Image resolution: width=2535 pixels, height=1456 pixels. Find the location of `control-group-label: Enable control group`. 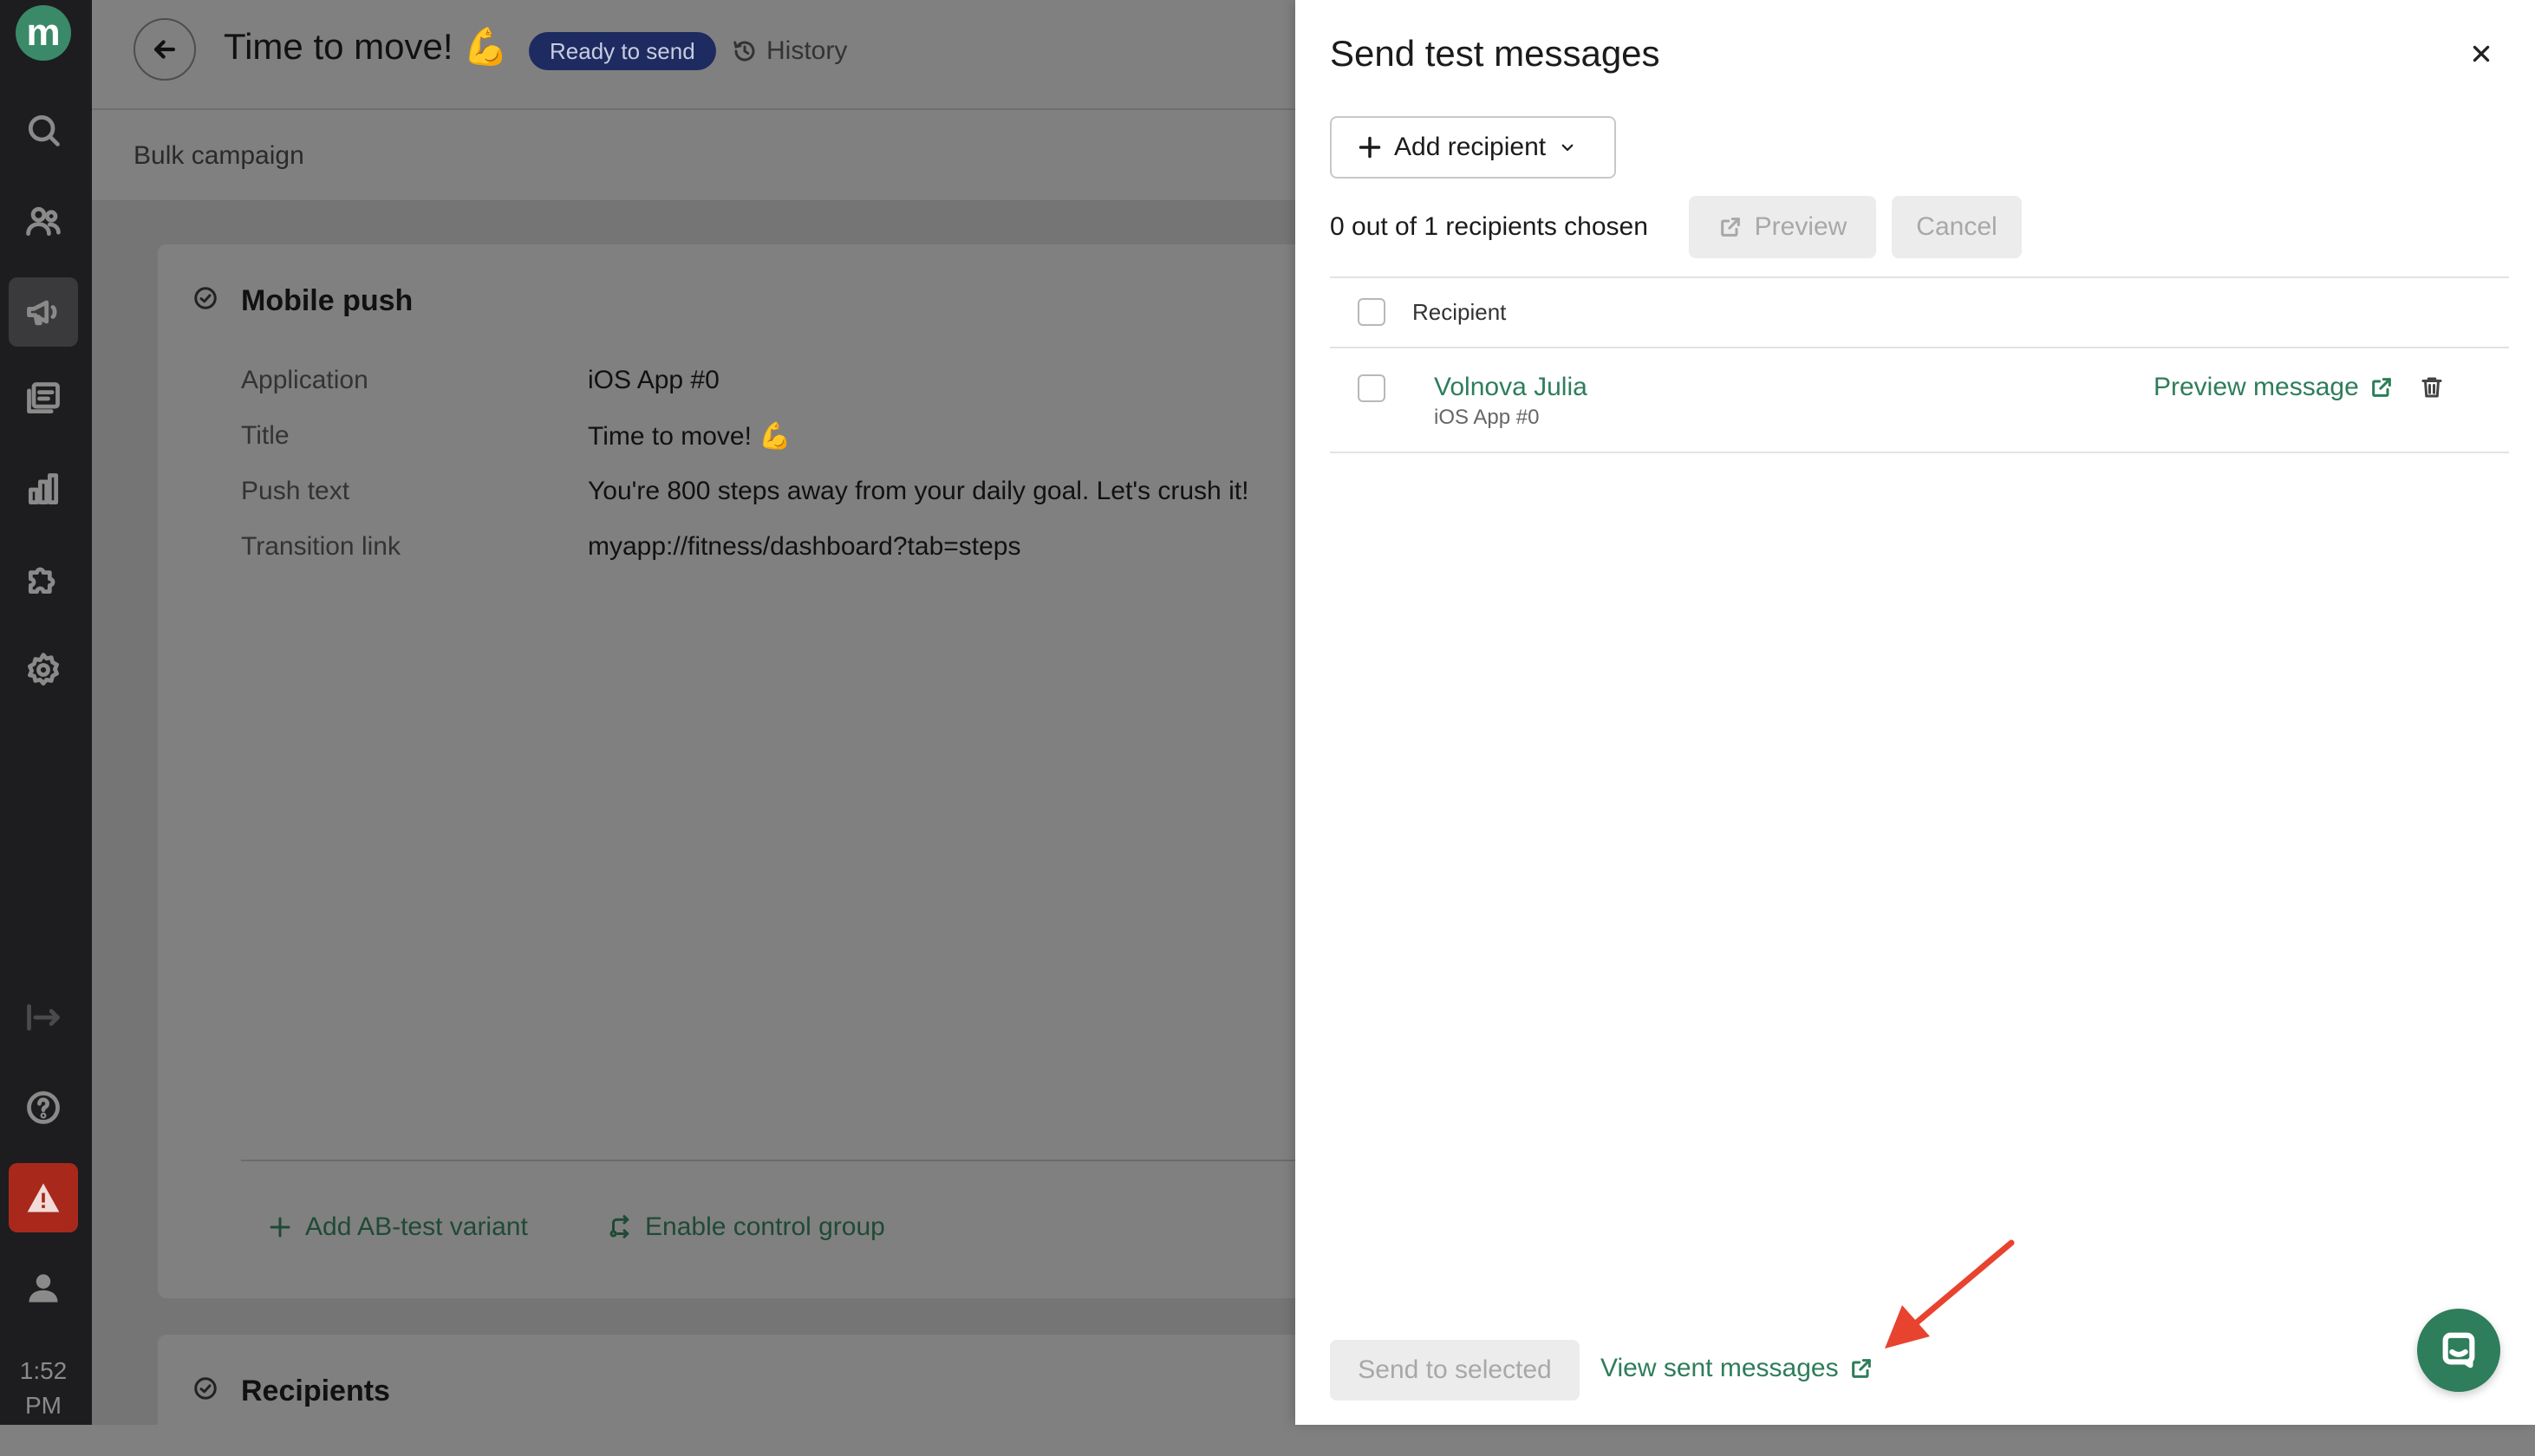

control-group-label: Enable control group is located at coordinates (765, 1226).